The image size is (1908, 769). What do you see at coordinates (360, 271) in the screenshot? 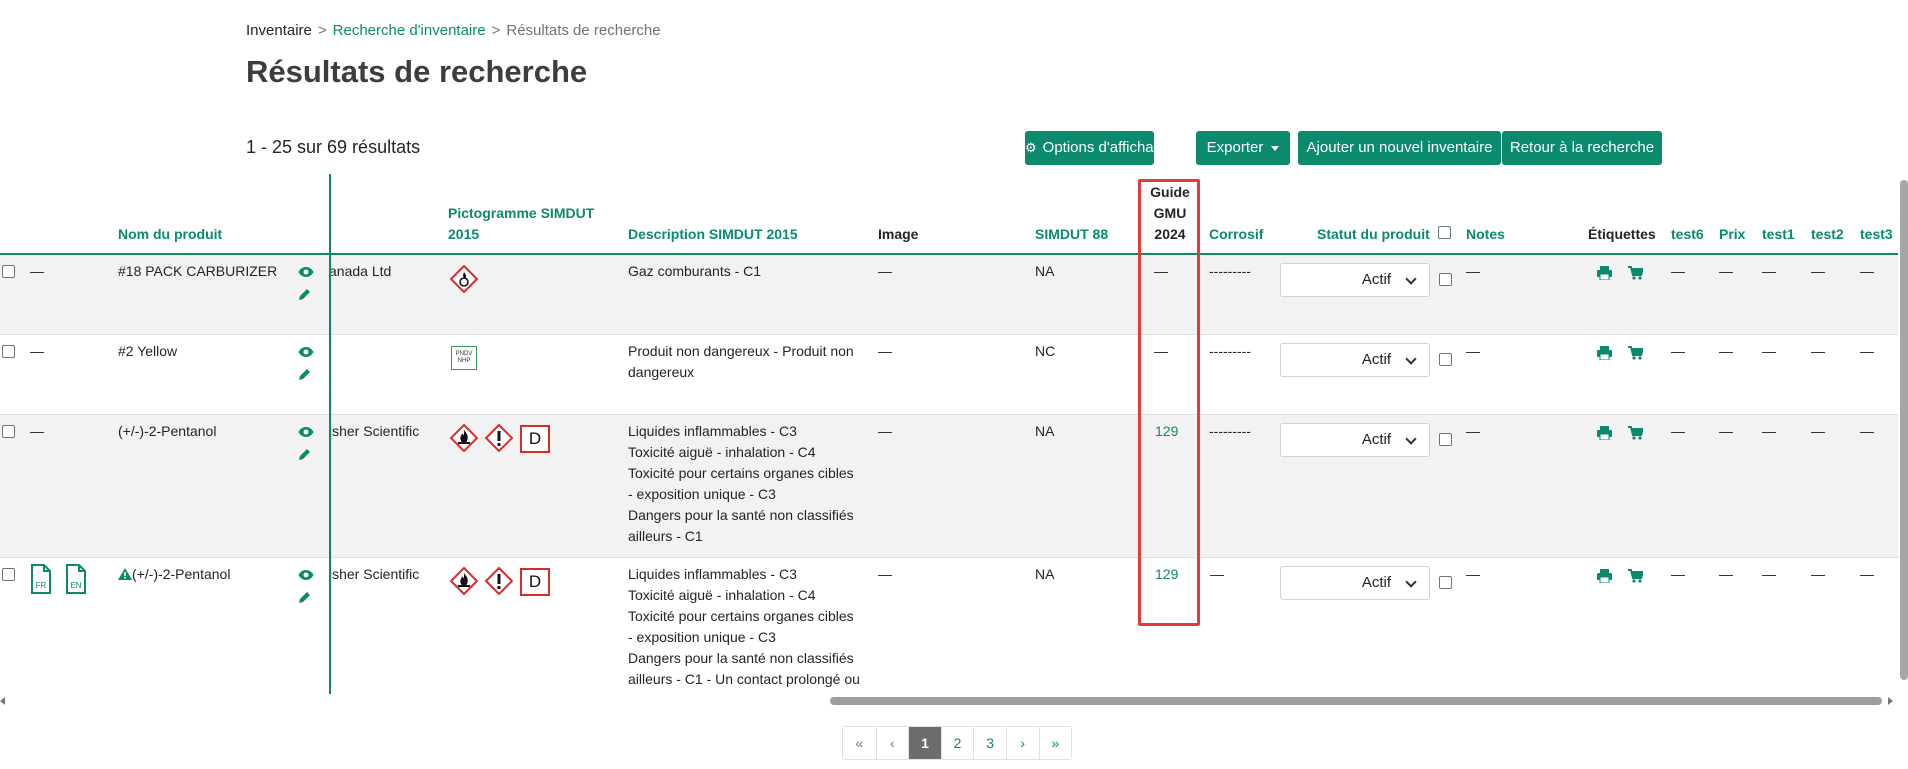
I see `supplier: anada Ltd` at bounding box center [360, 271].